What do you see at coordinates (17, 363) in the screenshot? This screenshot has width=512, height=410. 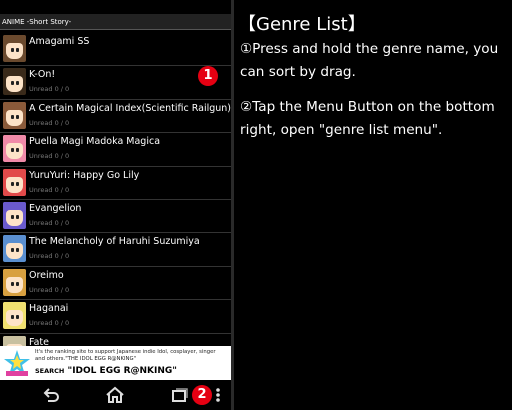 I see `idol-egg-logo` at bounding box center [17, 363].